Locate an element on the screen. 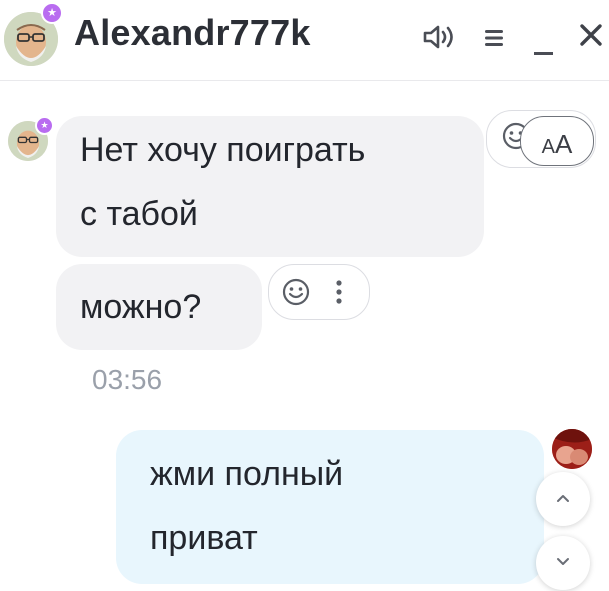 Image resolution: width=609 pixels, height=591 pixels. message-bubble-incoming: можно? is located at coordinates (159, 307).